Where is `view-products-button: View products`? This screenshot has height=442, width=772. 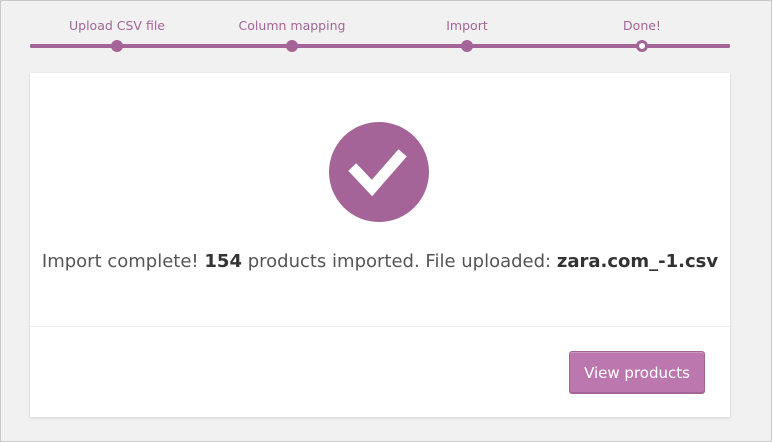
view-products-button: View products is located at coordinates (637, 372).